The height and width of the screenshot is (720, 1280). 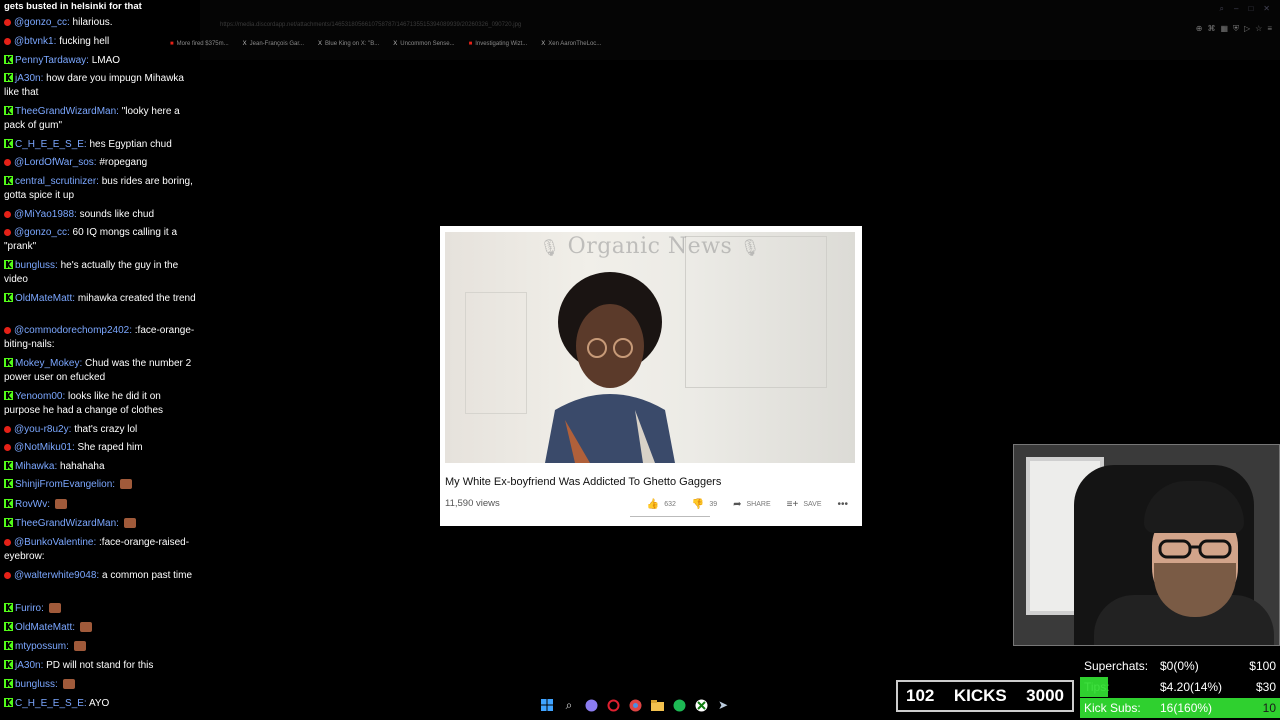 I want to click on shield-icon: ⛨, so click(x=1236, y=29).